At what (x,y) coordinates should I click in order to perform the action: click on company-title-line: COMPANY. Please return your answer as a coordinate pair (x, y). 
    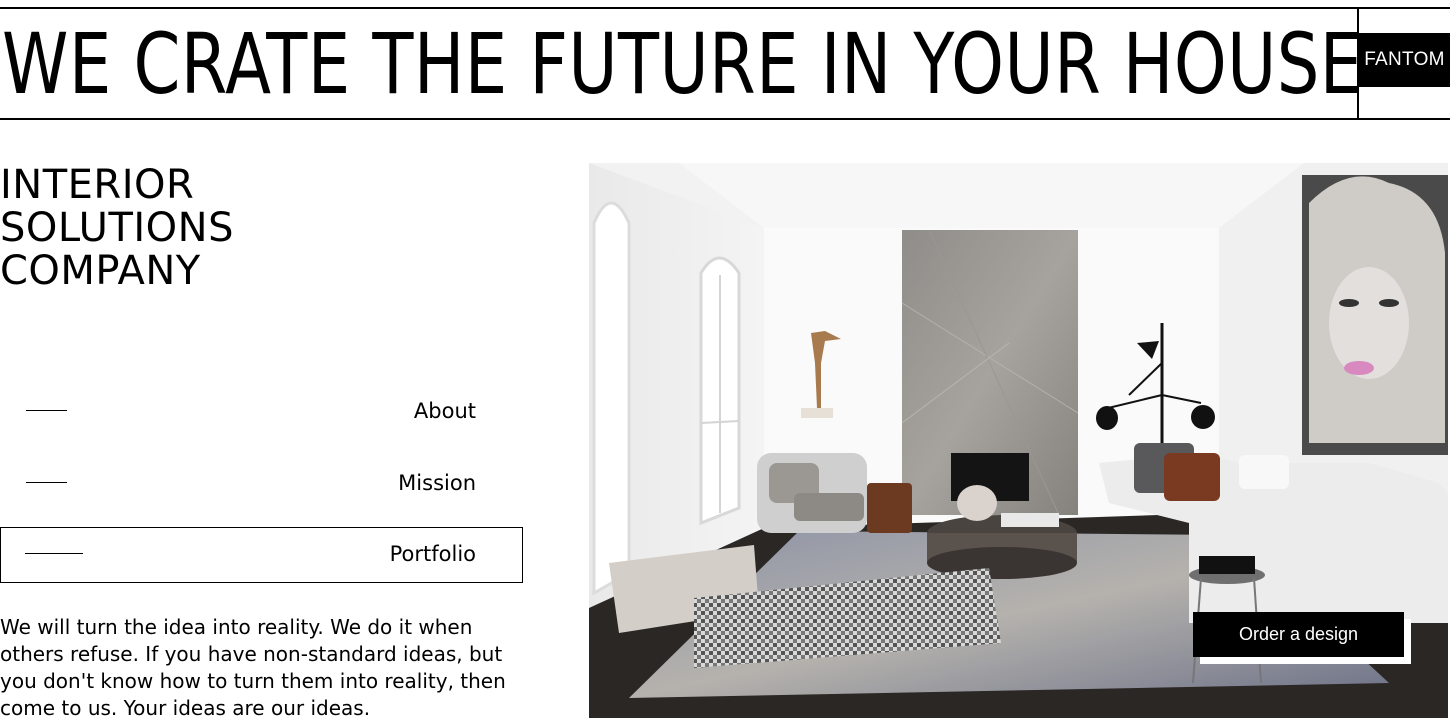
    Looking at the image, I should click on (100, 271).